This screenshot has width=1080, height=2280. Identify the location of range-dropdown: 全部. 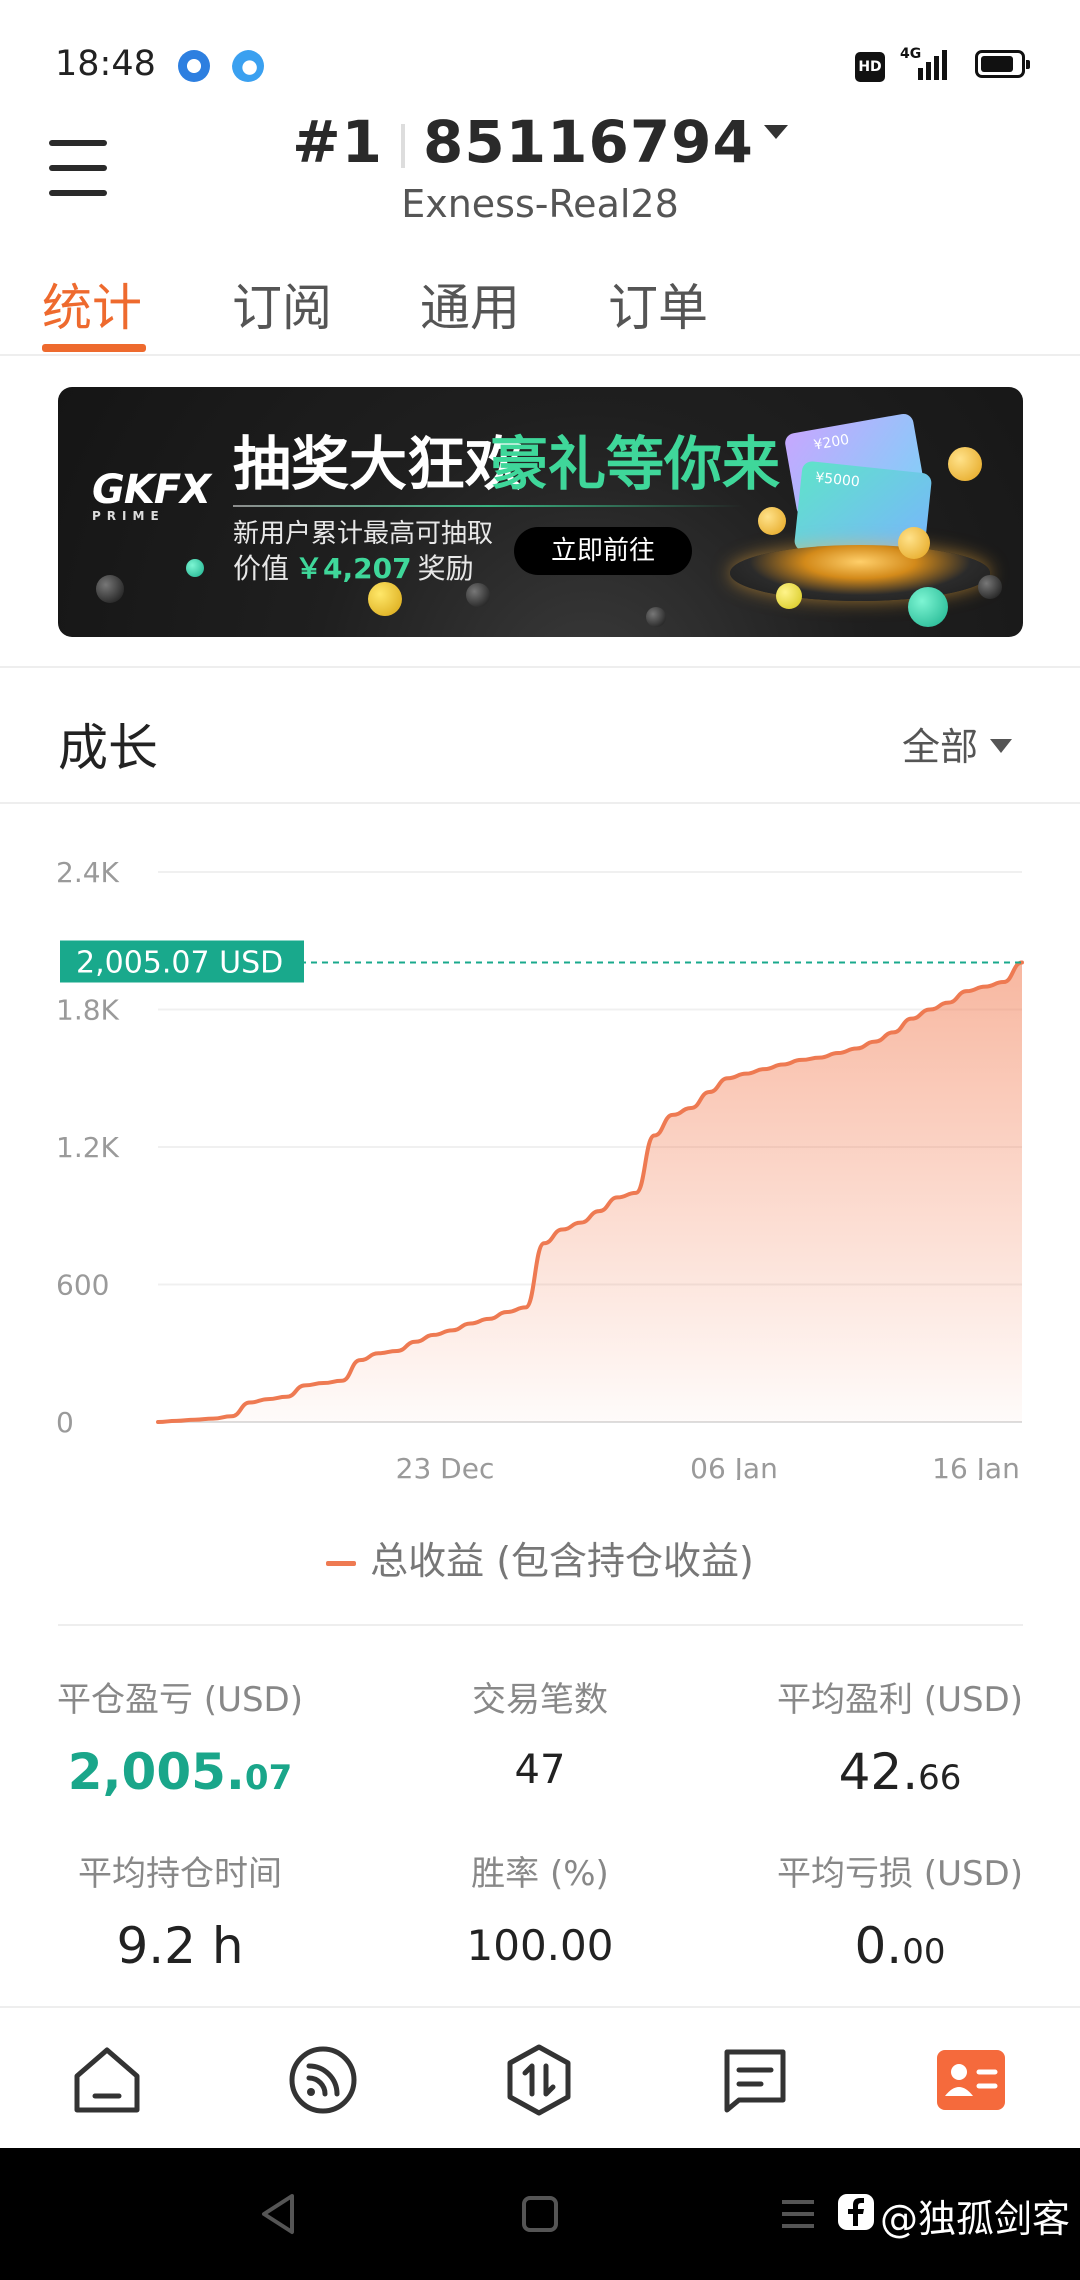
(957, 743).